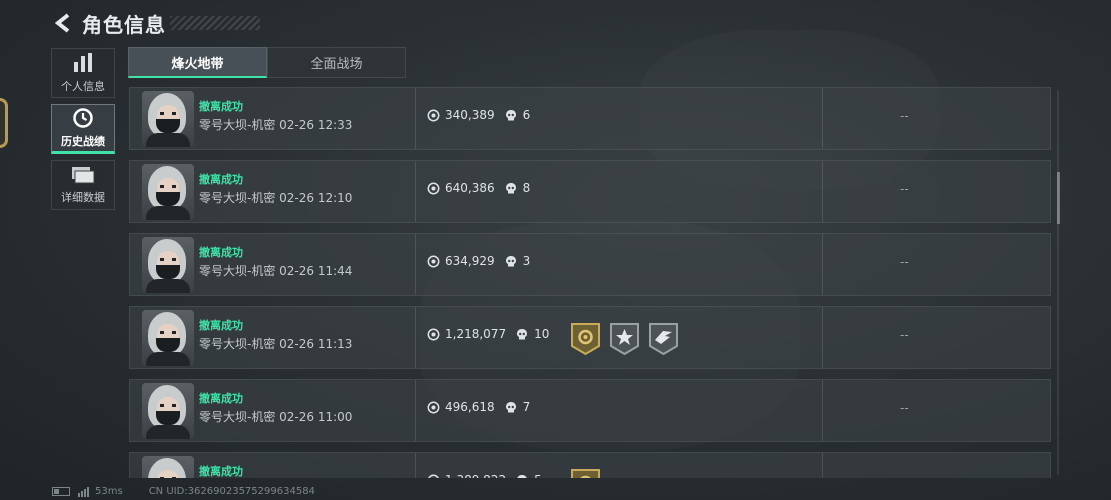 The height and width of the screenshot is (500, 1111). I want to click on battery-icon, so click(61, 491).